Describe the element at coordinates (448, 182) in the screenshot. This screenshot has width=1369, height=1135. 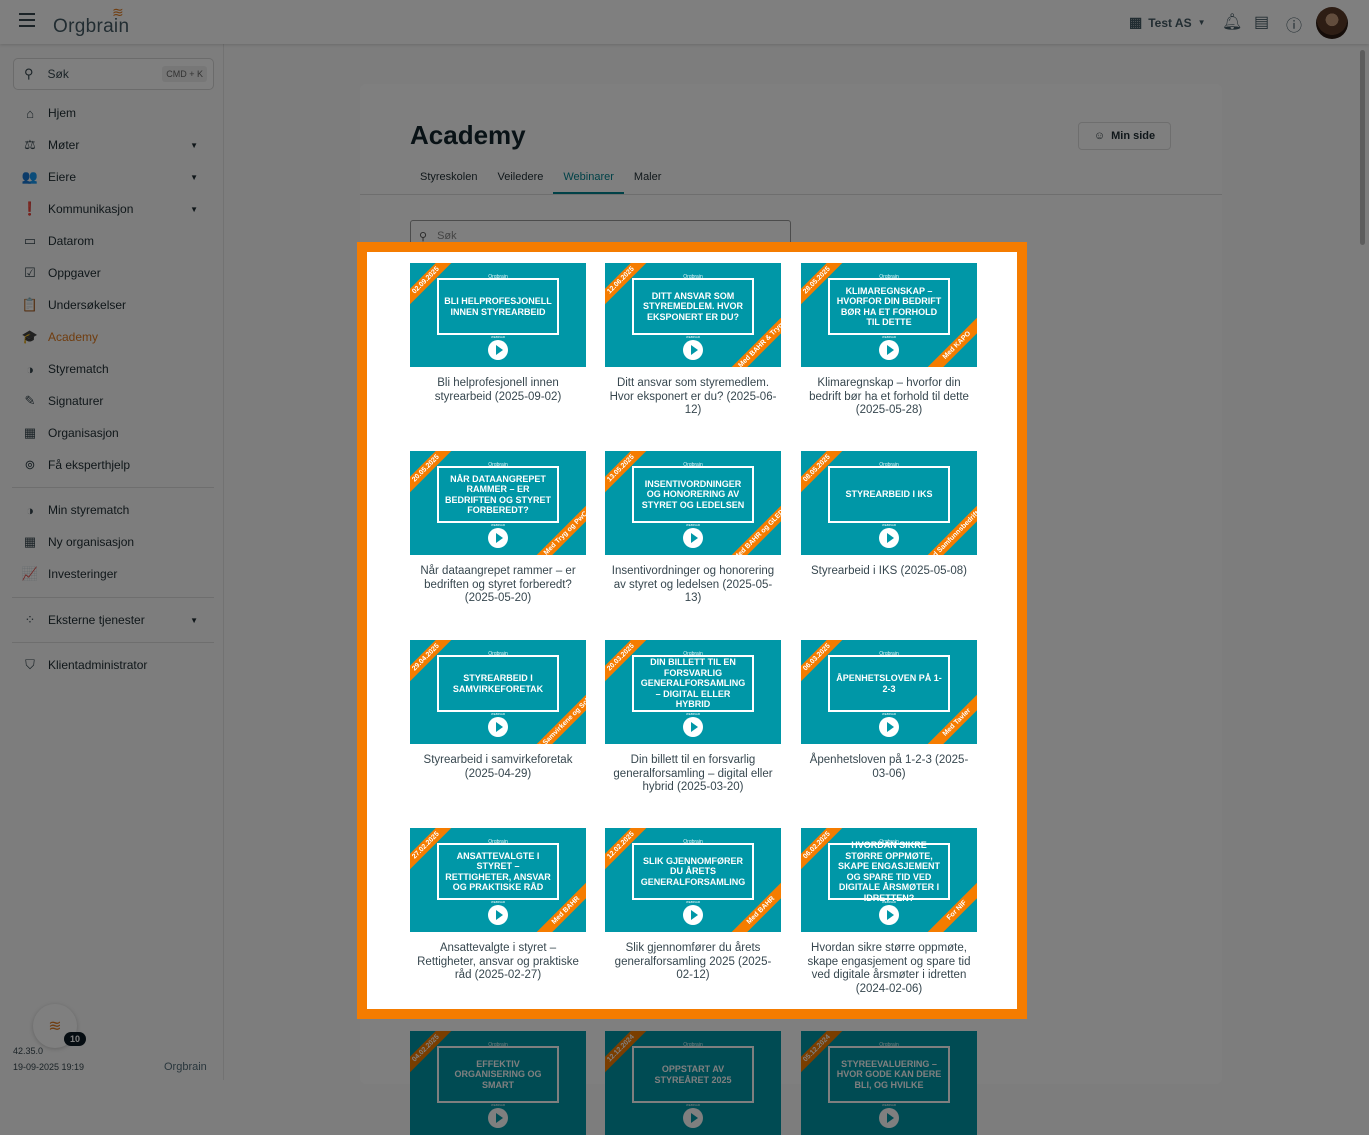
I see `tab-styreskolen: Styreskolen` at that location.